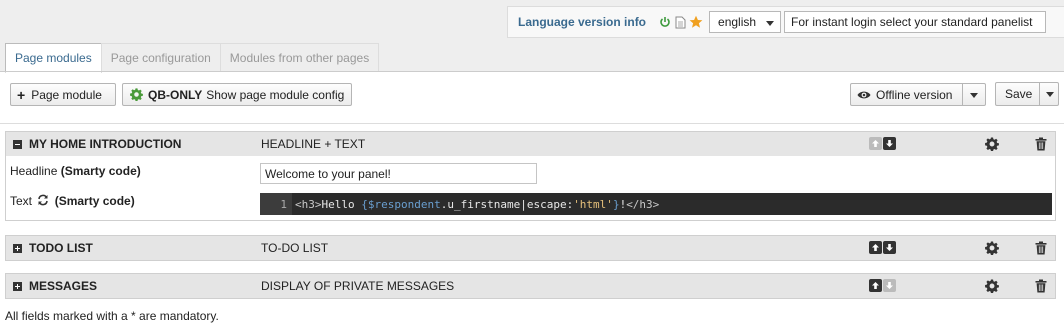 The image size is (1064, 336). I want to click on language-select-value: english, so click(737, 22).